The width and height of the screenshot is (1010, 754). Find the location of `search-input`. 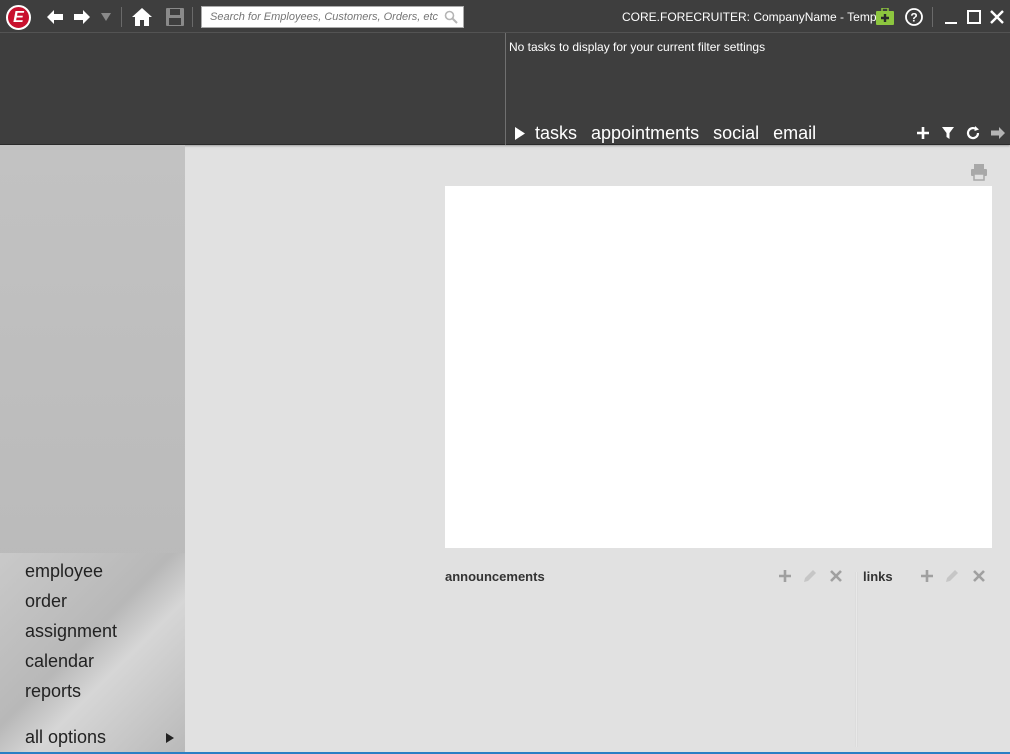

search-input is located at coordinates (320, 17).